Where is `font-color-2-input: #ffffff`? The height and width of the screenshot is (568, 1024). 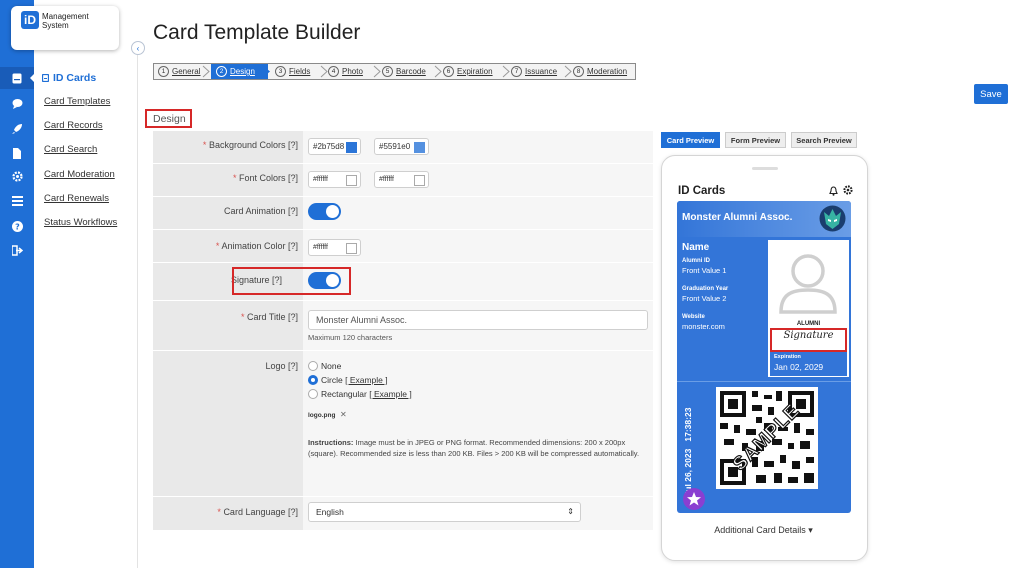
font-color-2-input: #ffffff is located at coordinates (401, 179).